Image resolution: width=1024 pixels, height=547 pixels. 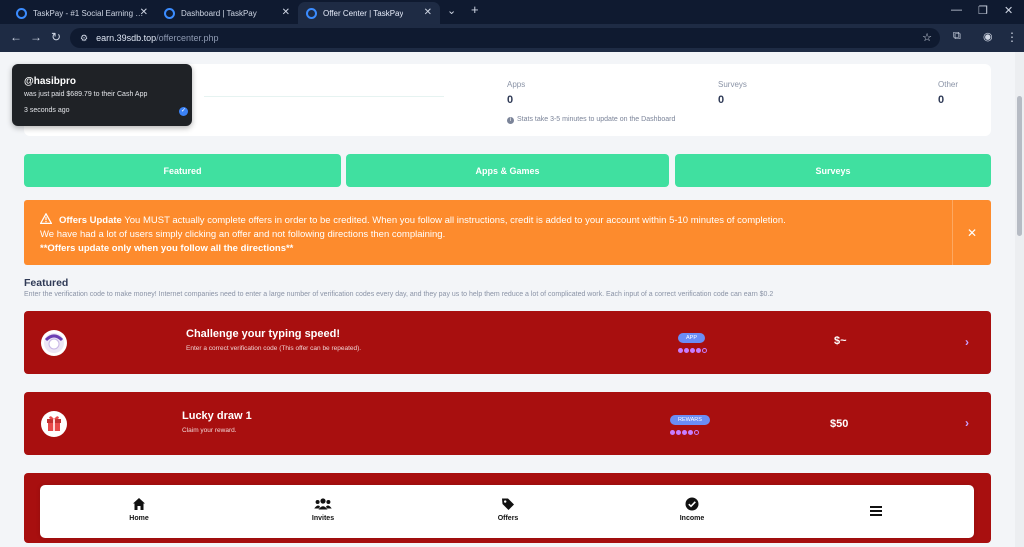 I want to click on gift-box-logo-icon, so click(x=54, y=424).